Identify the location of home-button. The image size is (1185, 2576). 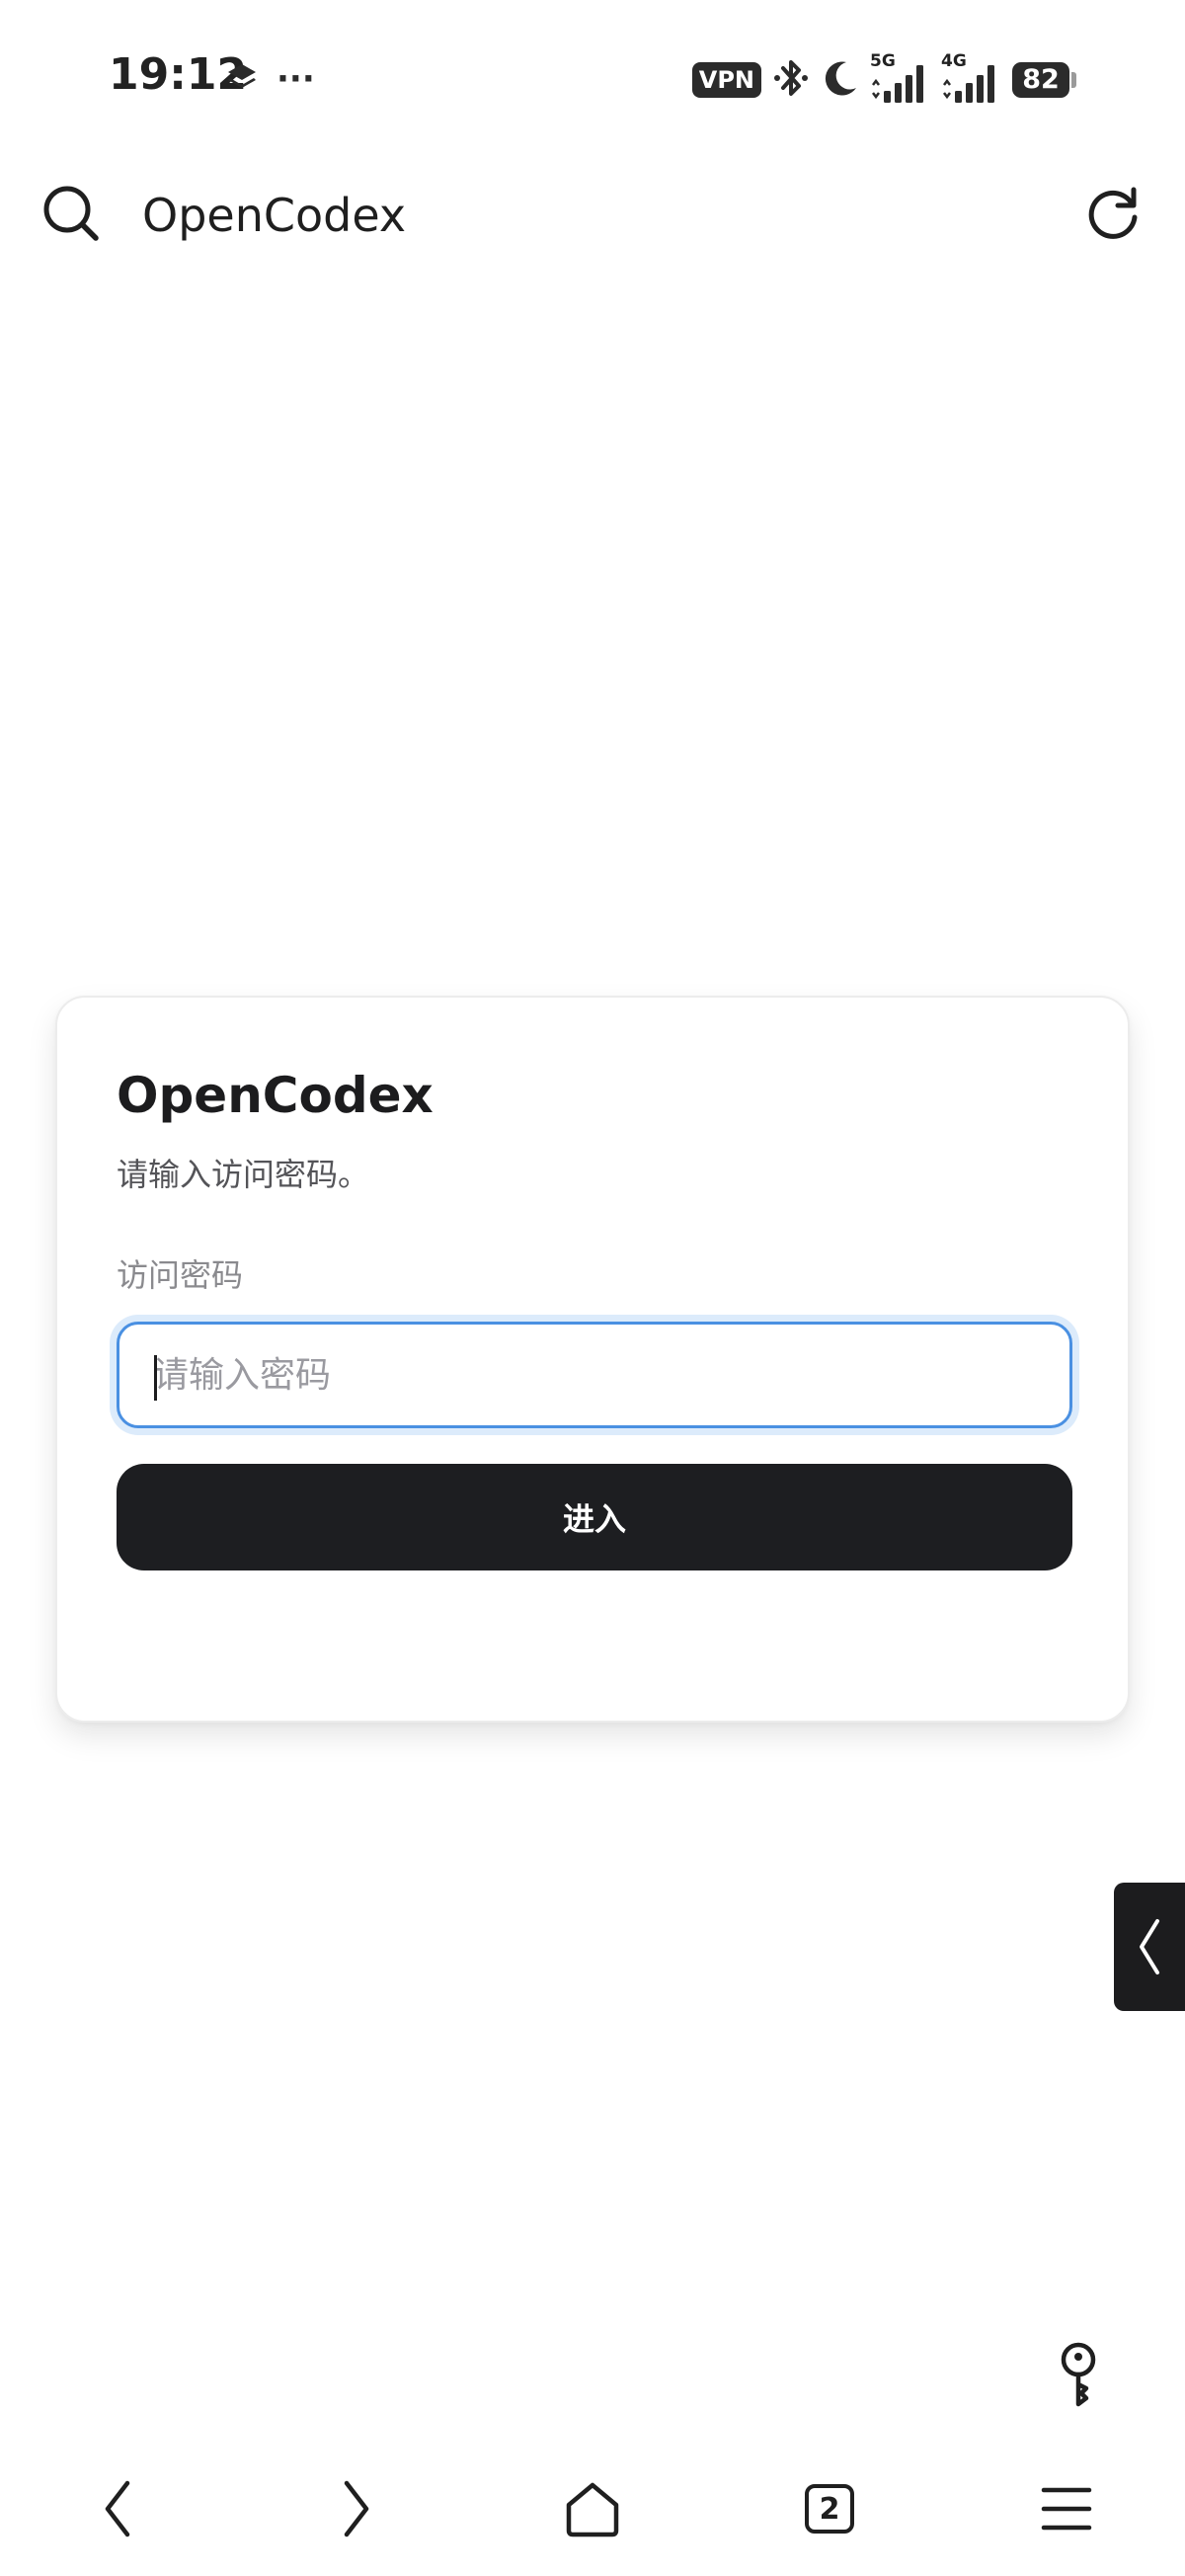
(592, 2508).